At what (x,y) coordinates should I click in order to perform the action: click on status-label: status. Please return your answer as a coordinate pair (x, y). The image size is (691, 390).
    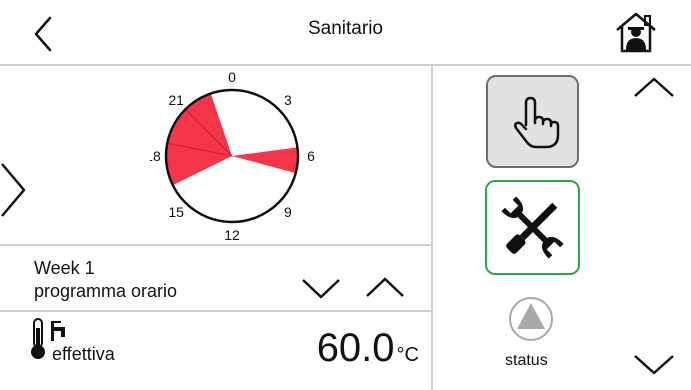
    Looking at the image, I should click on (526, 360).